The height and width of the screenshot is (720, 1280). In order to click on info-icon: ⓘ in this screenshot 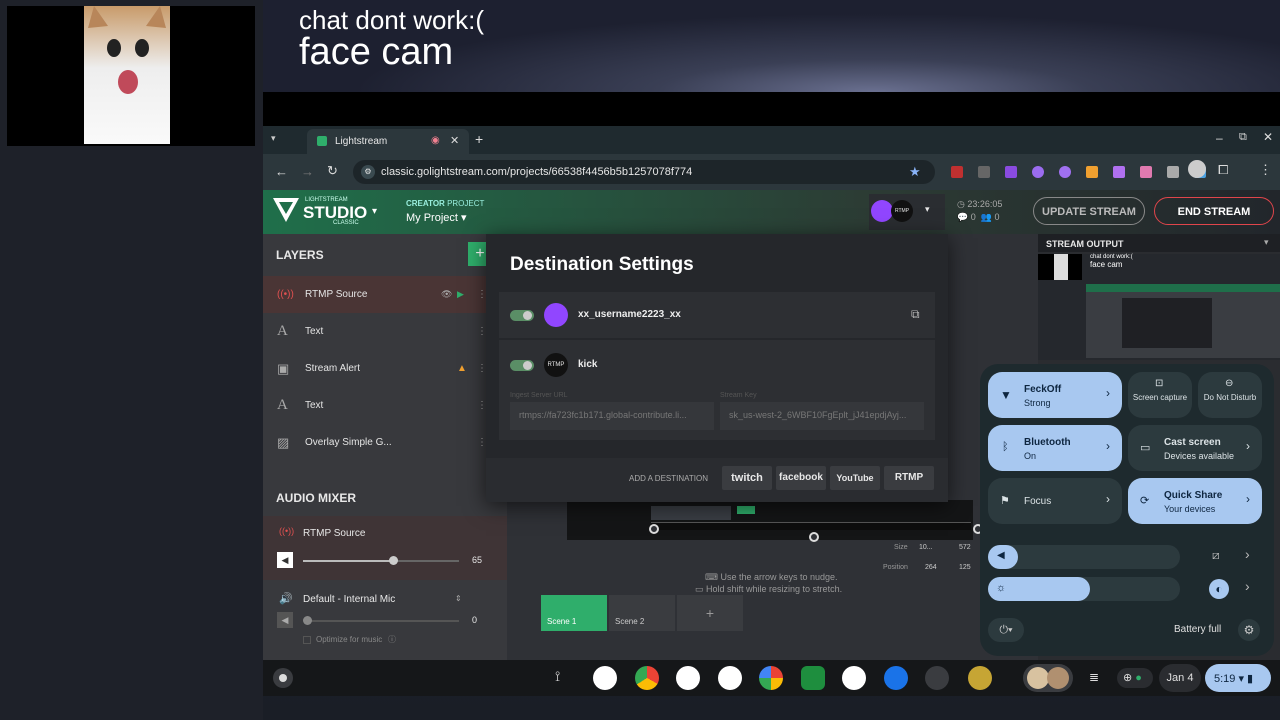, I will do `click(392, 639)`.